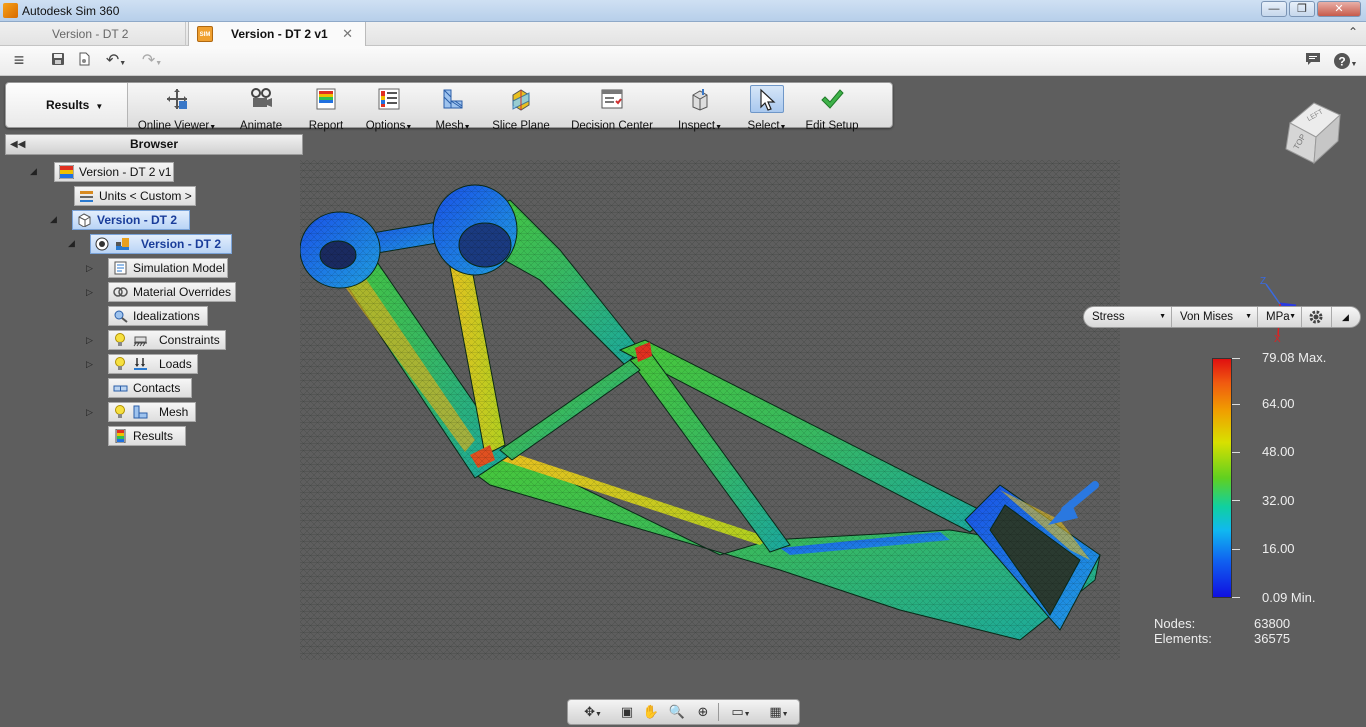  I want to click on legend-tick-label: 16.00, so click(1278, 548).